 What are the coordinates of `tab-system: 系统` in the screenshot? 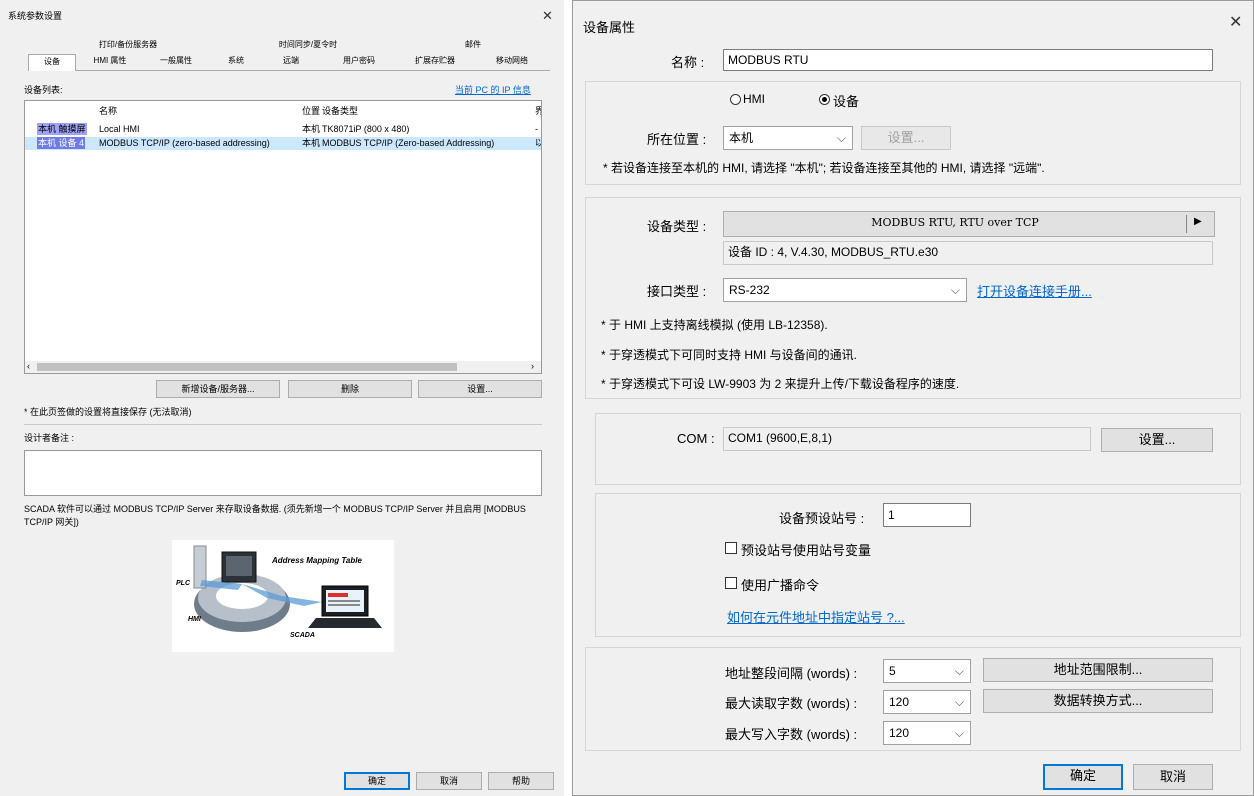 It's located at (236, 61).